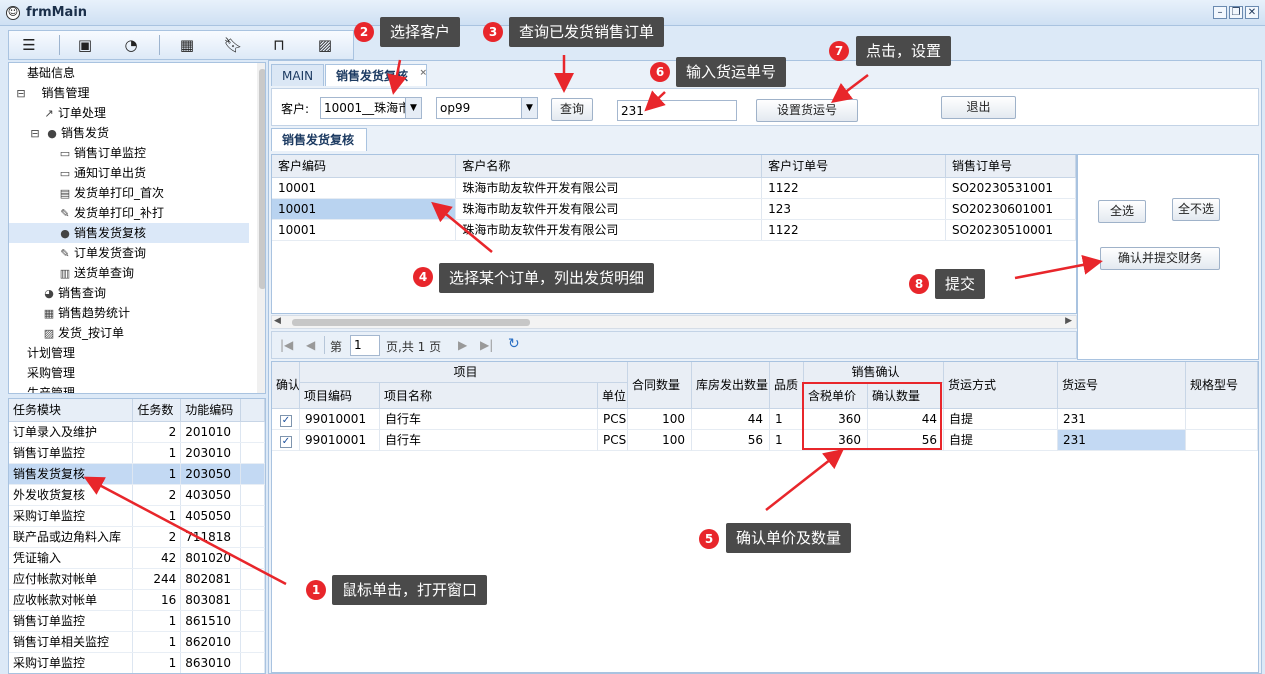 The height and width of the screenshot is (674, 1265). What do you see at coordinates (1196, 209) in the screenshot?
I see `select-none-button: 全不选` at bounding box center [1196, 209].